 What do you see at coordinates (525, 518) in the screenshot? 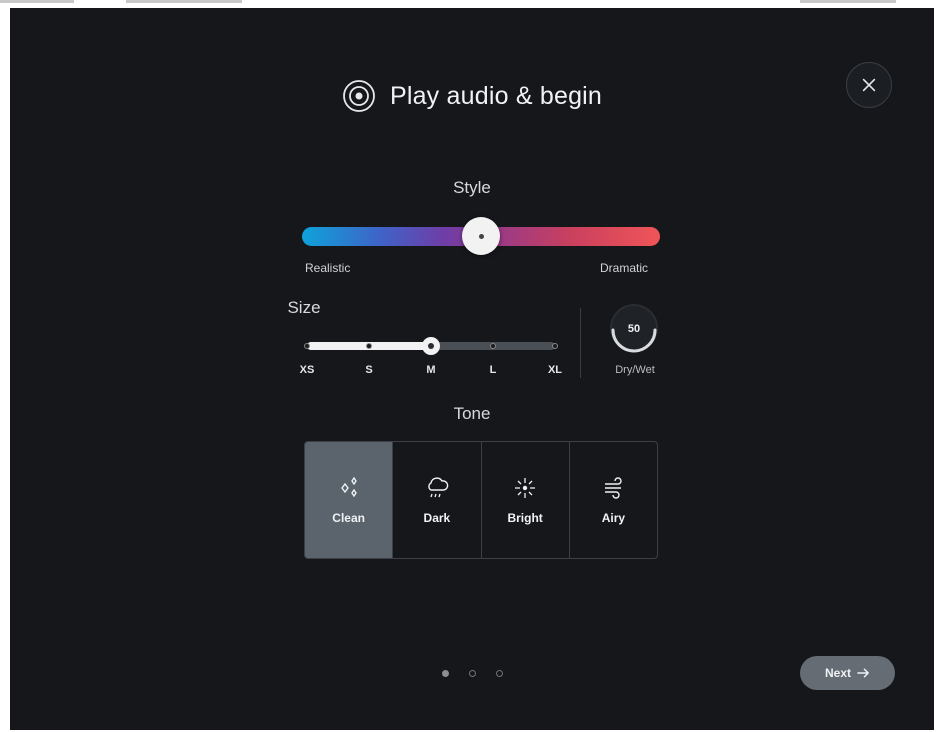
I see `tone-option-label: Bright` at bounding box center [525, 518].